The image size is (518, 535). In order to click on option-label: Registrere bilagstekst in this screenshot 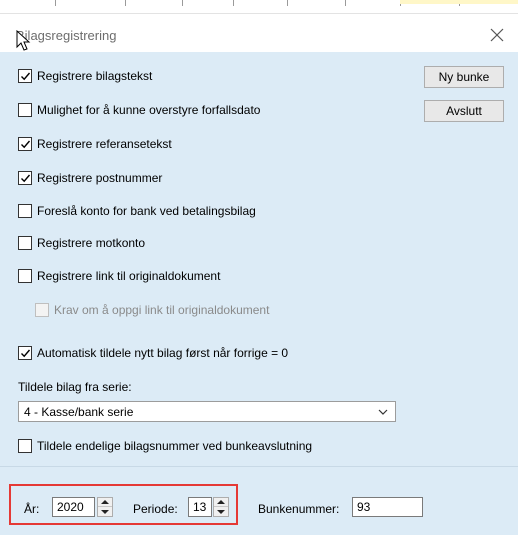, I will do `click(95, 76)`.